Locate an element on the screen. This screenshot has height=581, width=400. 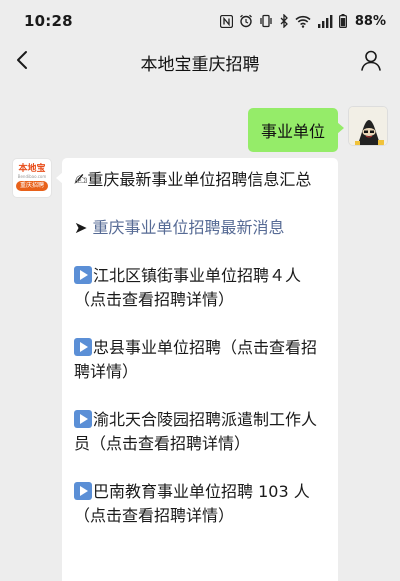
wifi-icon is located at coordinates (303, 21).